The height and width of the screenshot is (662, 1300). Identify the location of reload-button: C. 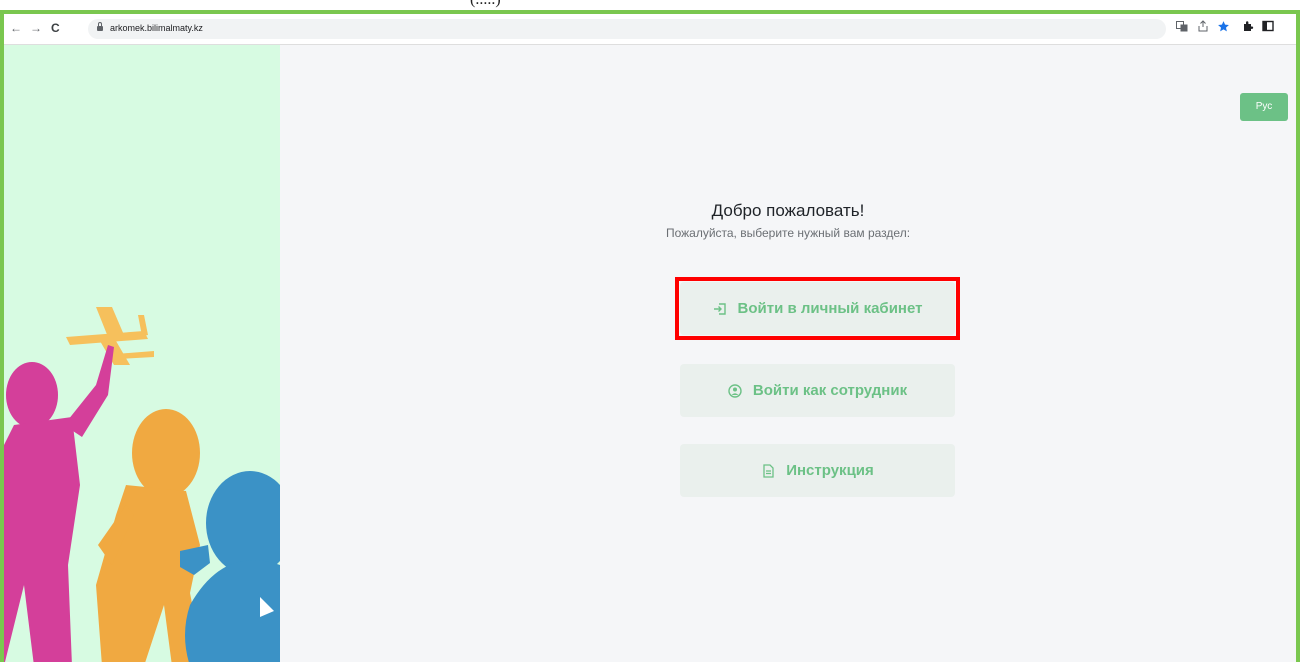
(55, 28).